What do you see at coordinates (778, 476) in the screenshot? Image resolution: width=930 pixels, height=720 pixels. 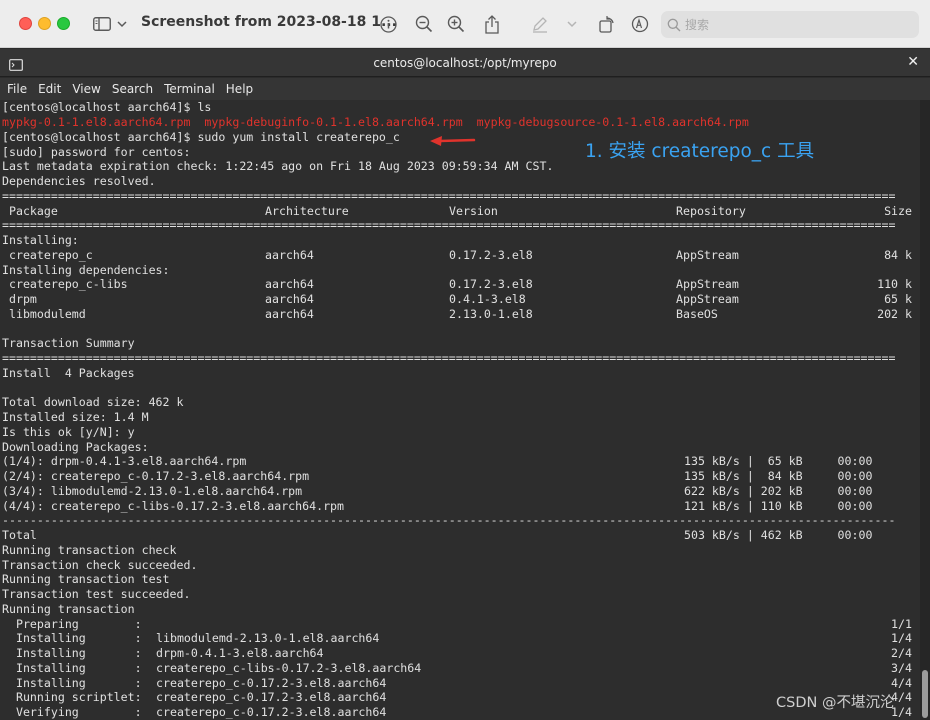 I see `download-stats: 135 kB/s | 84 kB 00:00` at bounding box center [778, 476].